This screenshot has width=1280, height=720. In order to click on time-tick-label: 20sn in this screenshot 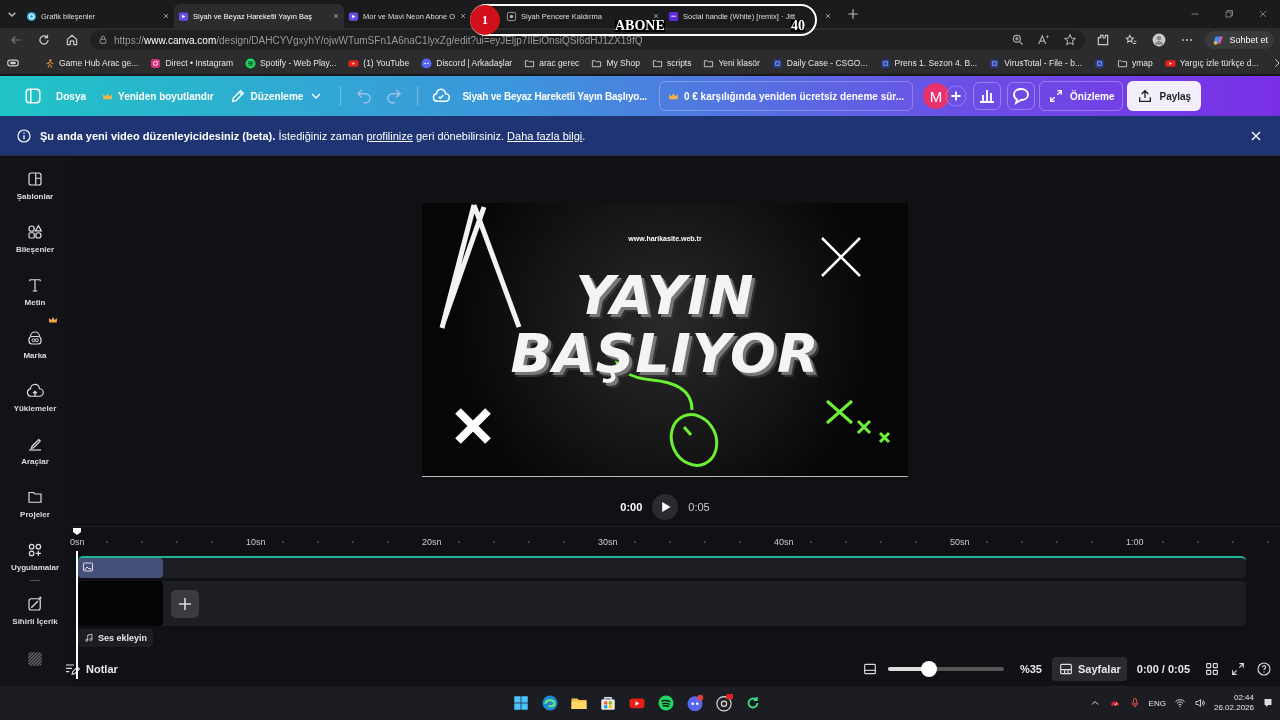, I will do `click(432, 542)`.